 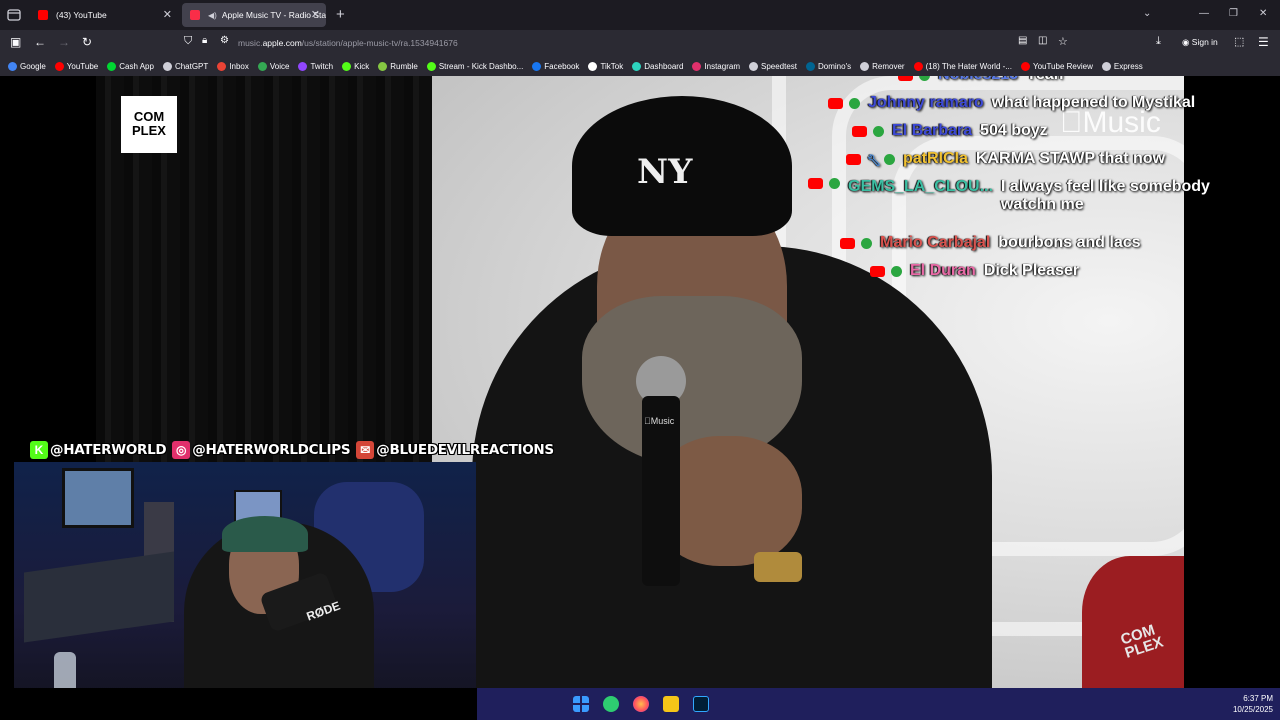 I want to click on bookmark-label: Twitch, so click(x=322, y=66).